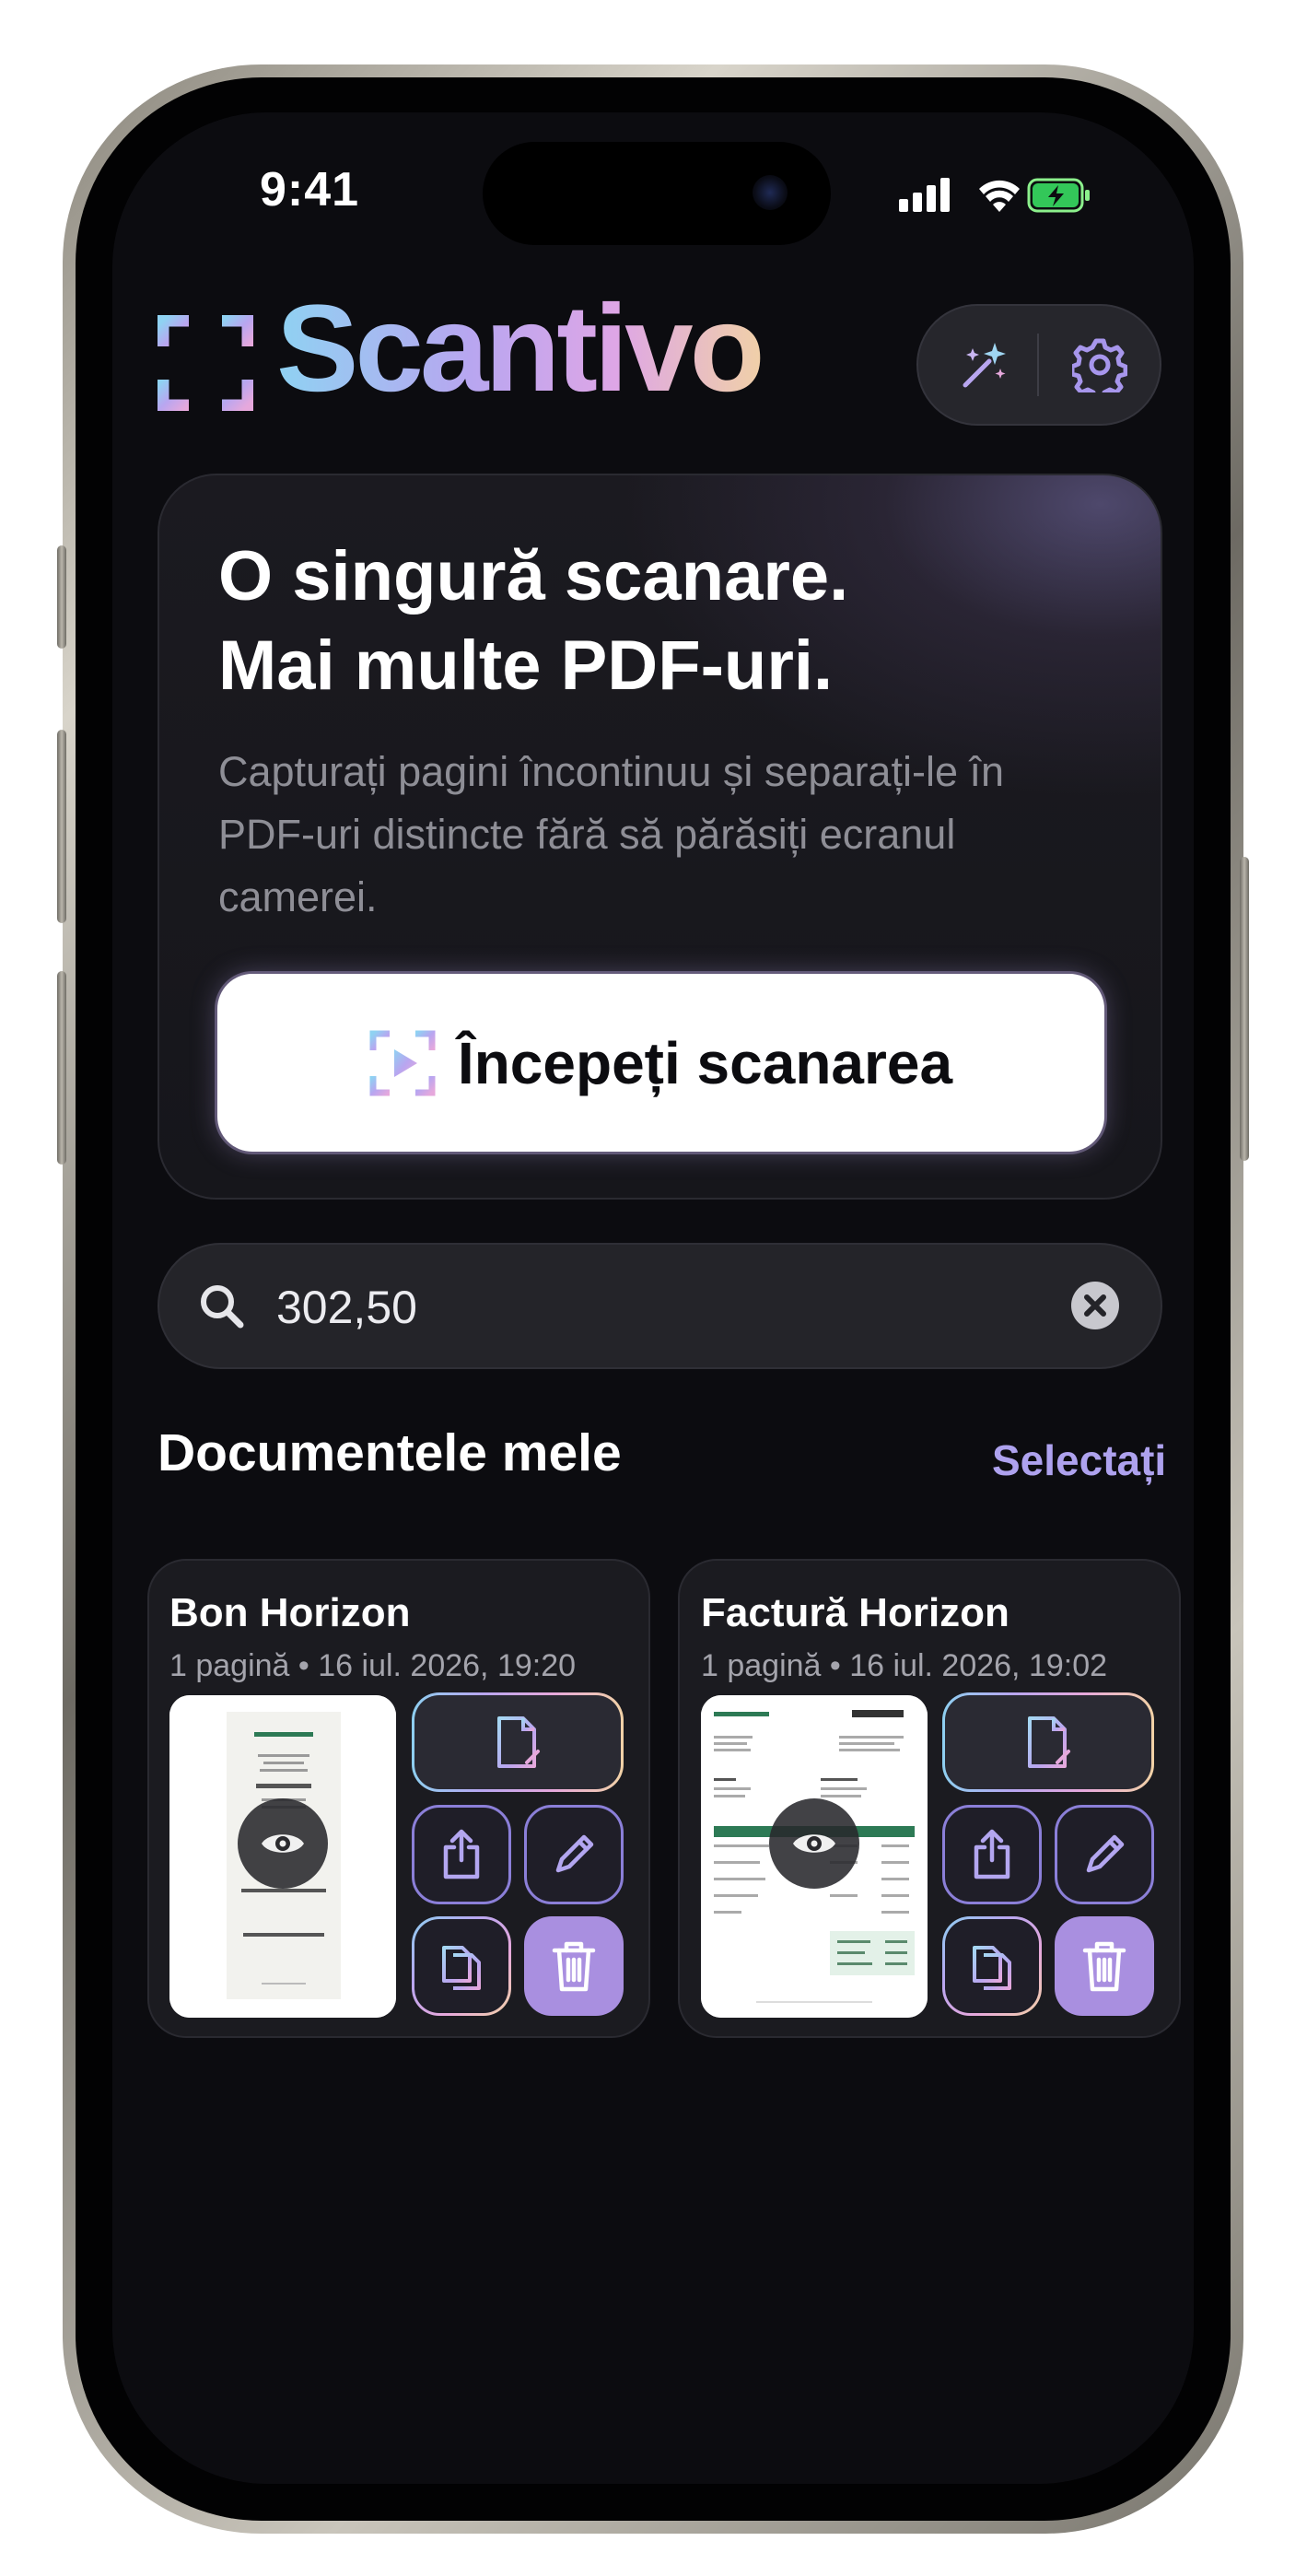 This screenshot has height=2576, width=1307. Describe the element at coordinates (984, 365) in the screenshot. I see `magic-wand-icon` at that location.